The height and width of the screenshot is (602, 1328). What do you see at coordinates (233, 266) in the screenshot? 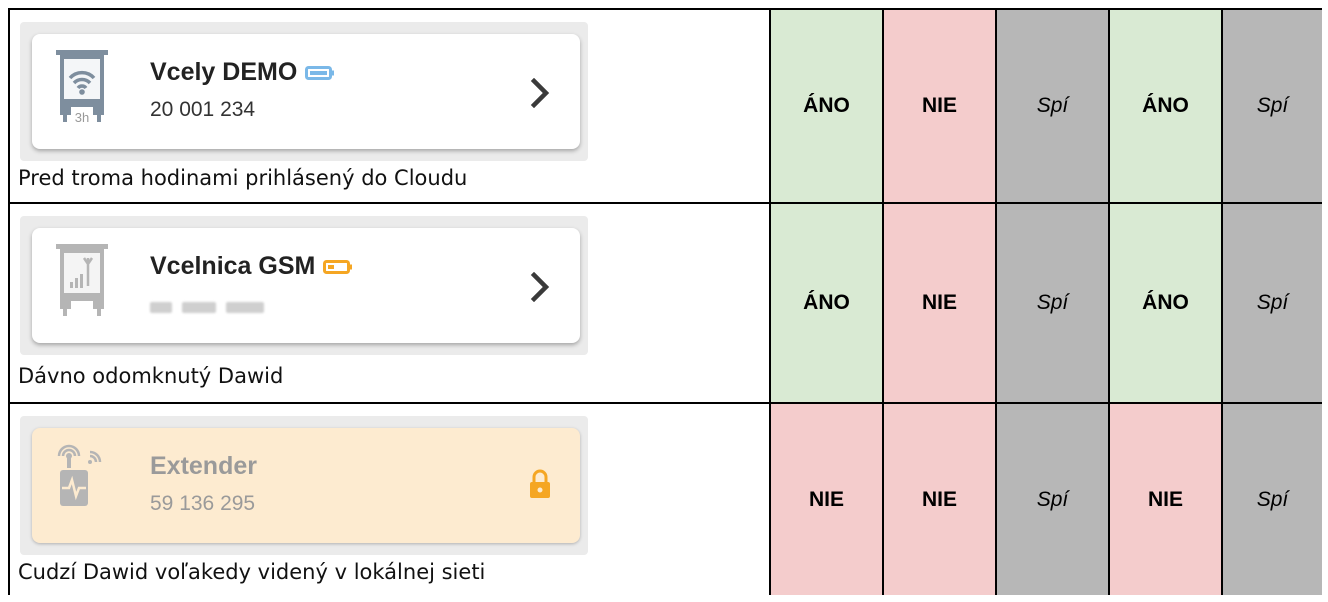
I see `device-name: Vcelnica GSM` at bounding box center [233, 266].